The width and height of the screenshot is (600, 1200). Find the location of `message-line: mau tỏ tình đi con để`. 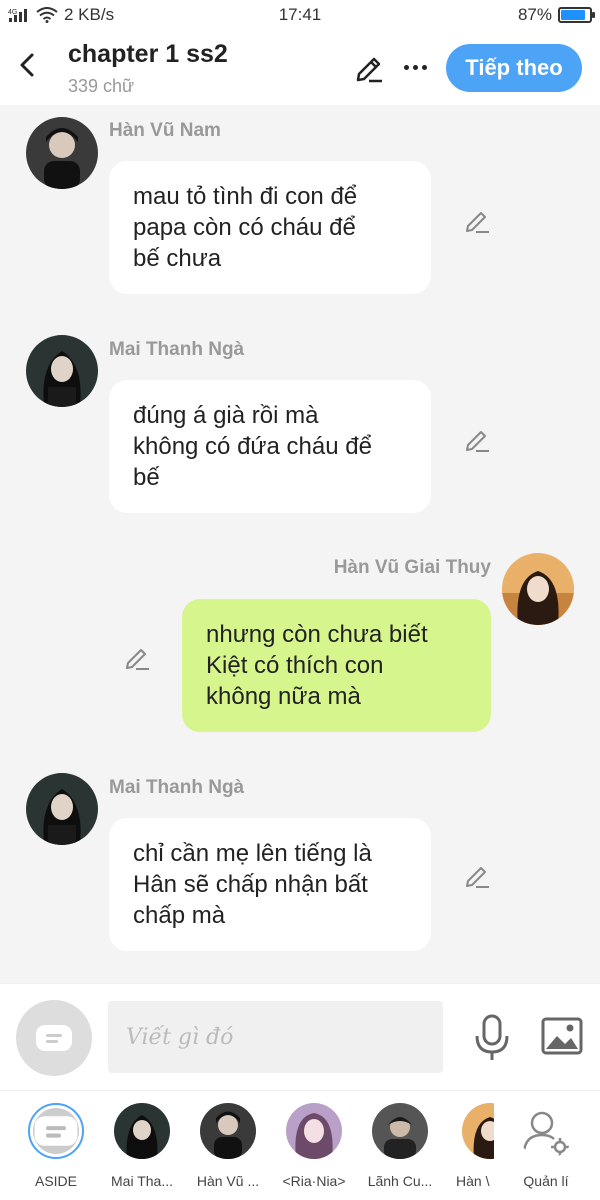

message-line: mau tỏ tình đi con để is located at coordinates (245, 196).